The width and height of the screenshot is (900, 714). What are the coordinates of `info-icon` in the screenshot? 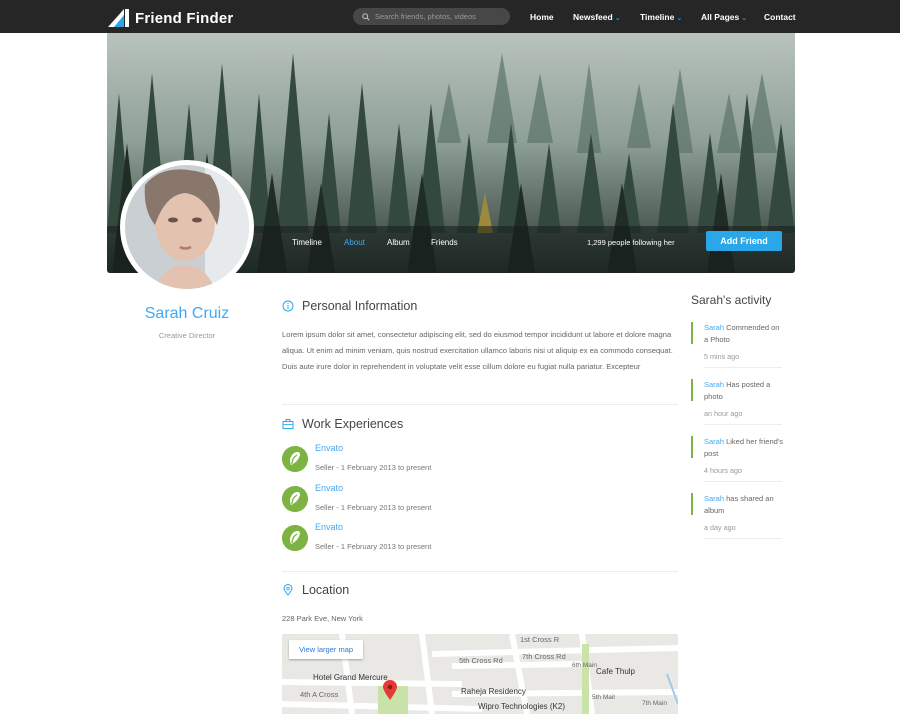 It's located at (288, 306).